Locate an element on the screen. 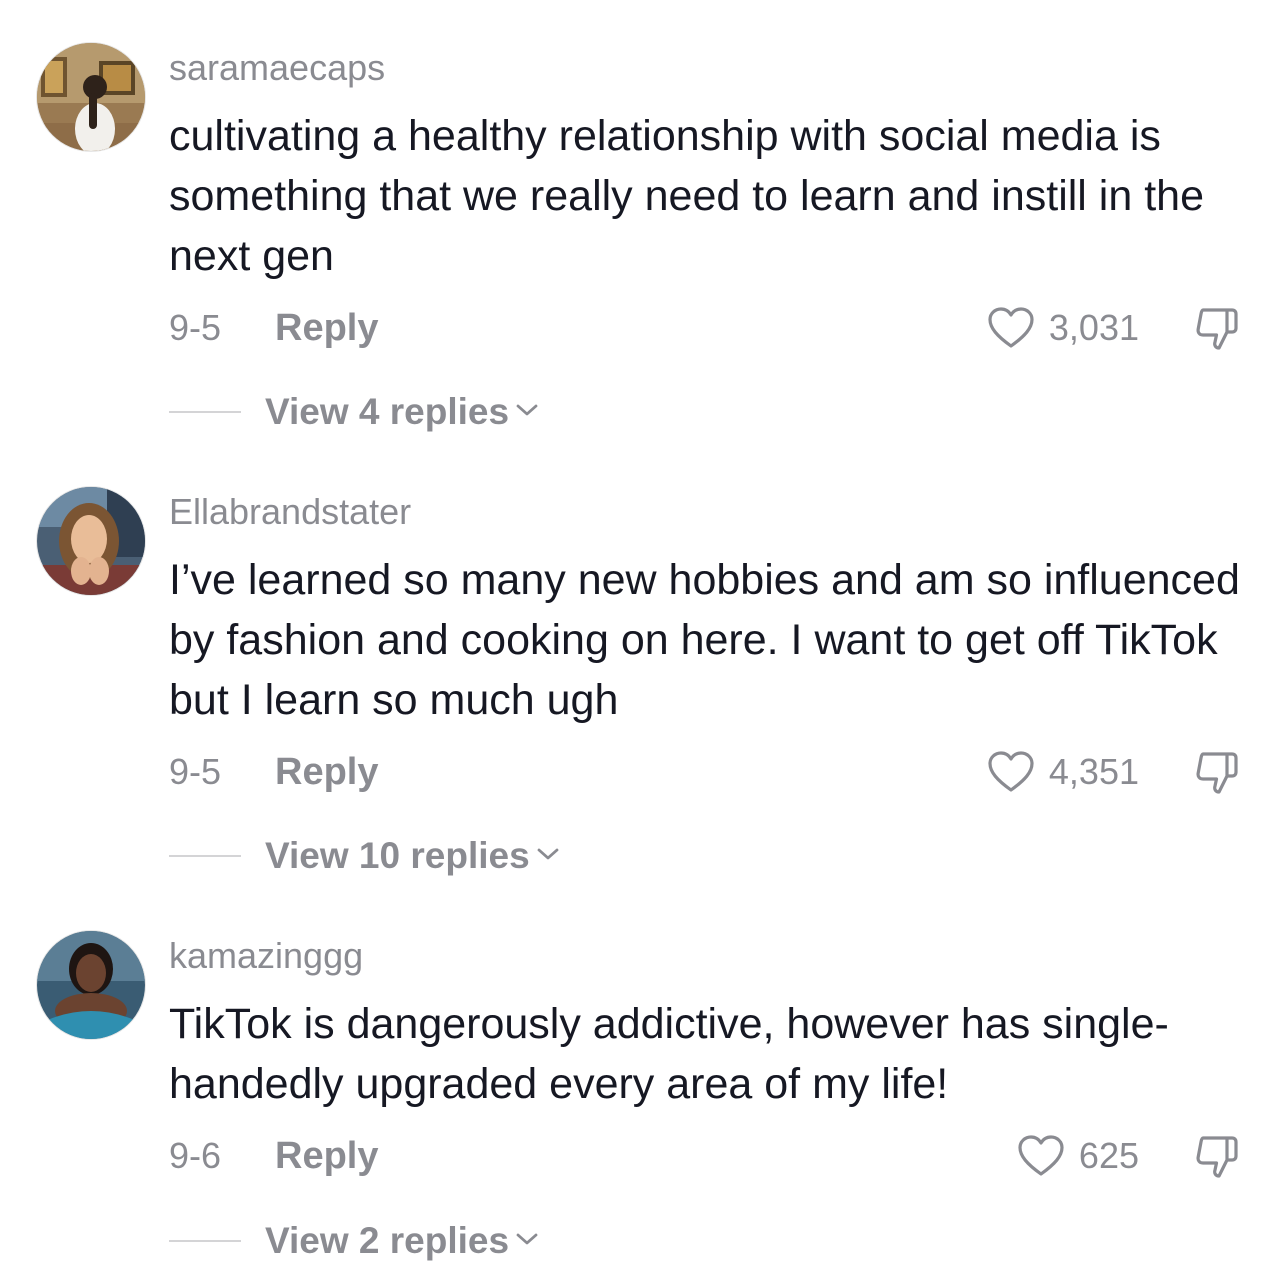  comment-username: Ellabrandstater is located at coordinates (290, 512).